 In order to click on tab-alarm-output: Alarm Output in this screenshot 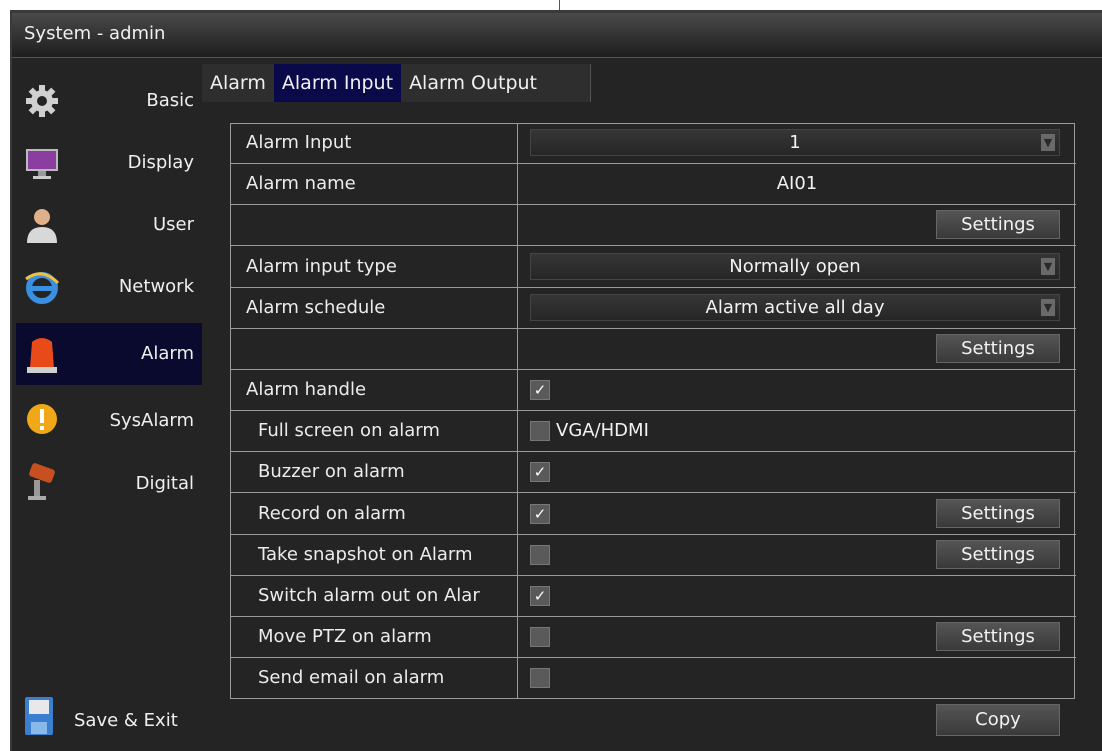, I will do `click(473, 83)`.